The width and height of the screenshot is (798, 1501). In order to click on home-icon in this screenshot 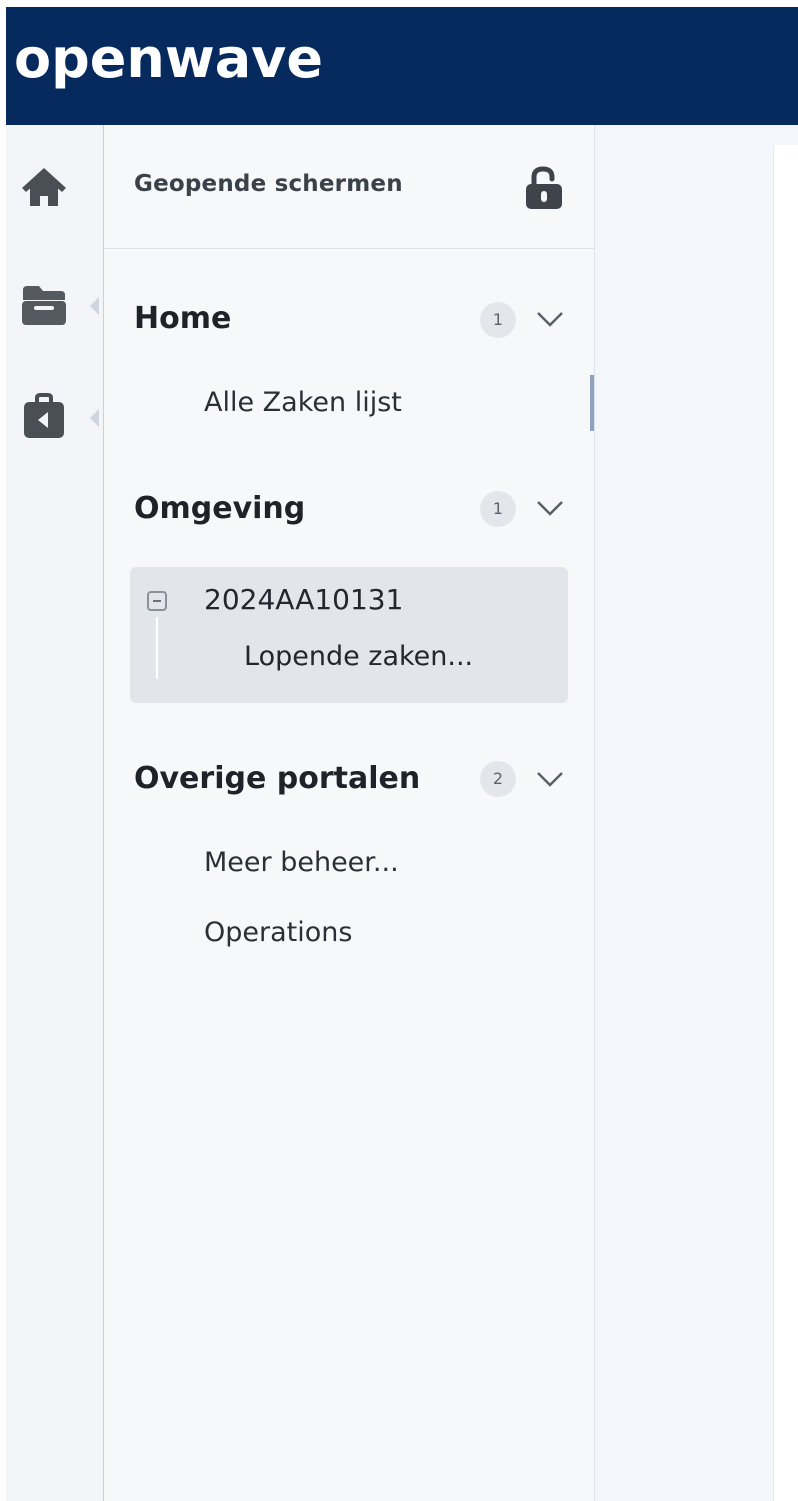, I will do `click(44, 187)`.